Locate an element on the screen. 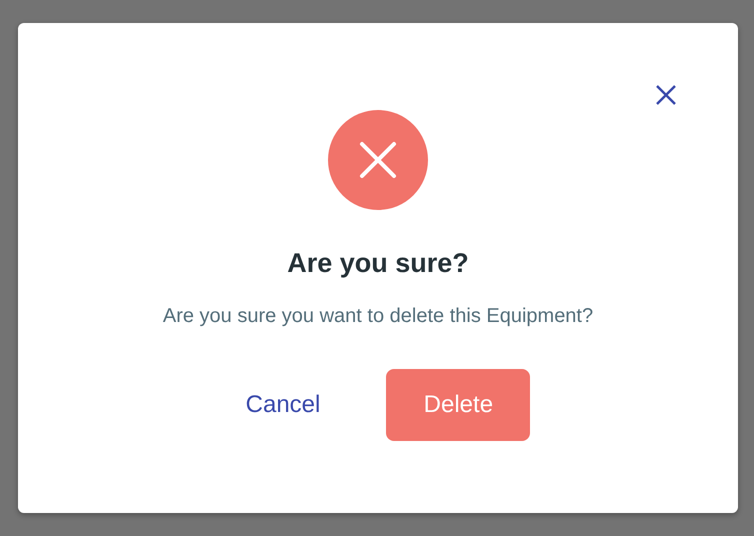 This screenshot has height=536, width=754. cancel-button: Cancel is located at coordinates (283, 405).